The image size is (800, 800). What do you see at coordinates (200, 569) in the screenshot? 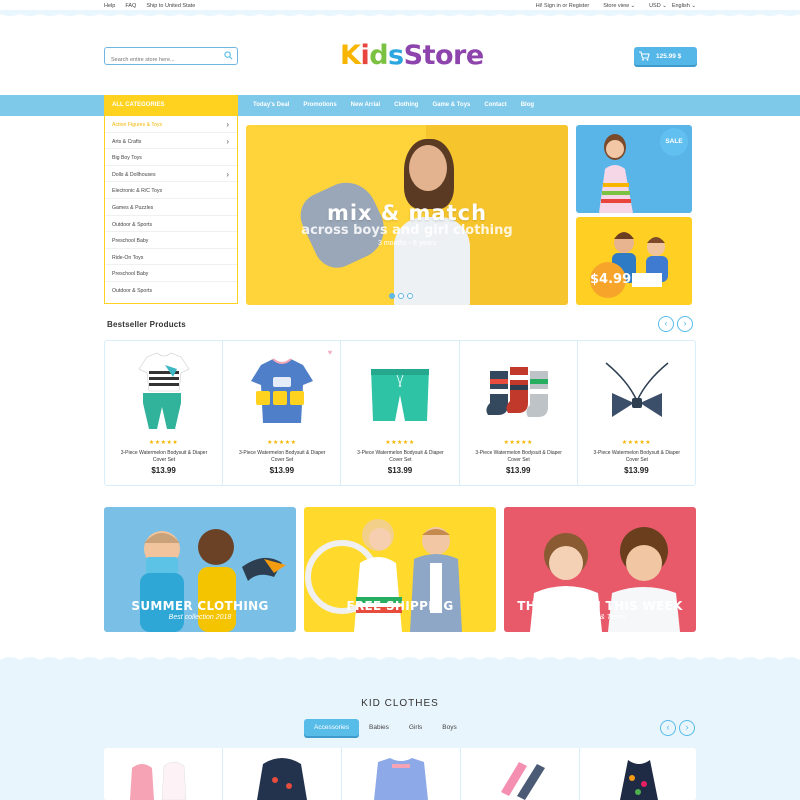
I see `promo-banner-summer: SUMMER CLOTHING Best collection 2018` at bounding box center [200, 569].